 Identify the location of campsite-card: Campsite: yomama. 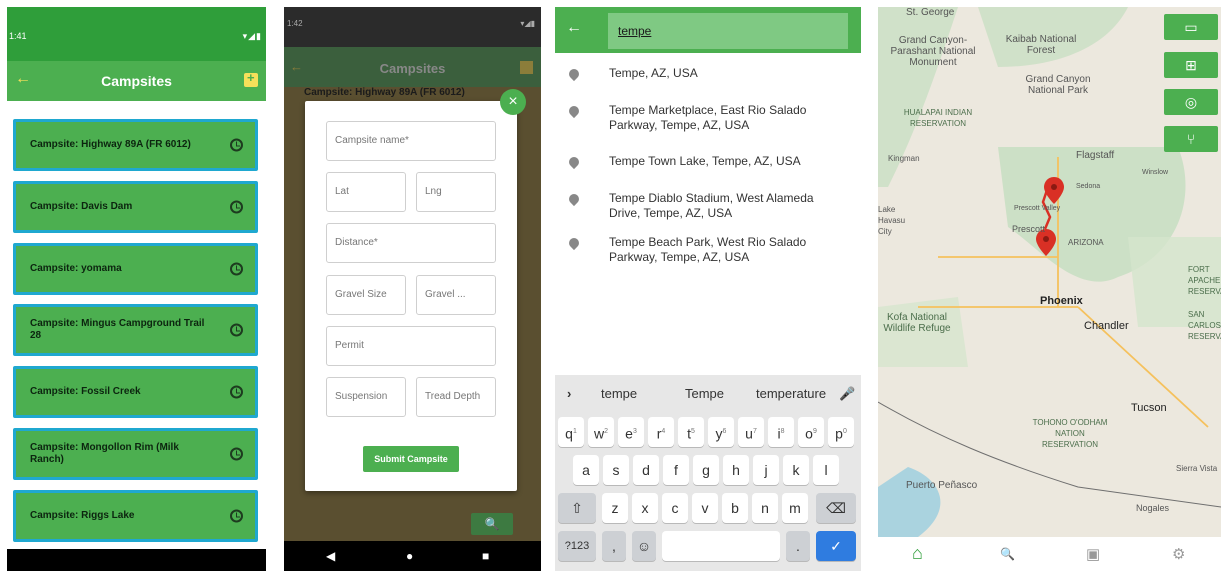
(135, 269).